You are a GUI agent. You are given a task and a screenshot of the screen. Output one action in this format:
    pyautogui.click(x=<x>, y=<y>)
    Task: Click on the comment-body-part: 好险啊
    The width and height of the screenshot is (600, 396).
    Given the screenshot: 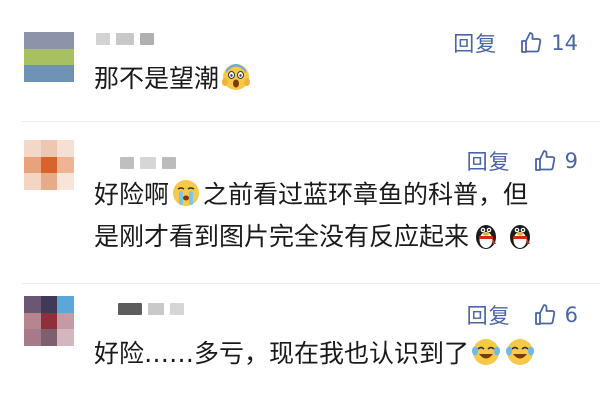 What is the action you would take?
    pyautogui.click(x=132, y=194)
    